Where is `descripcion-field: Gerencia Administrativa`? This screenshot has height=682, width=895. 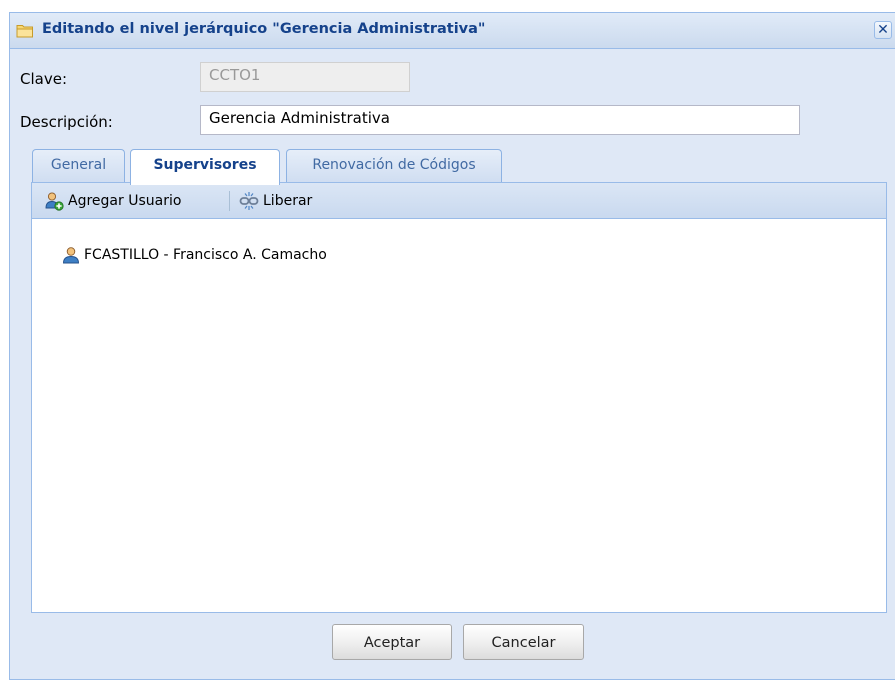 descripcion-field: Gerencia Administrativa is located at coordinates (500, 120).